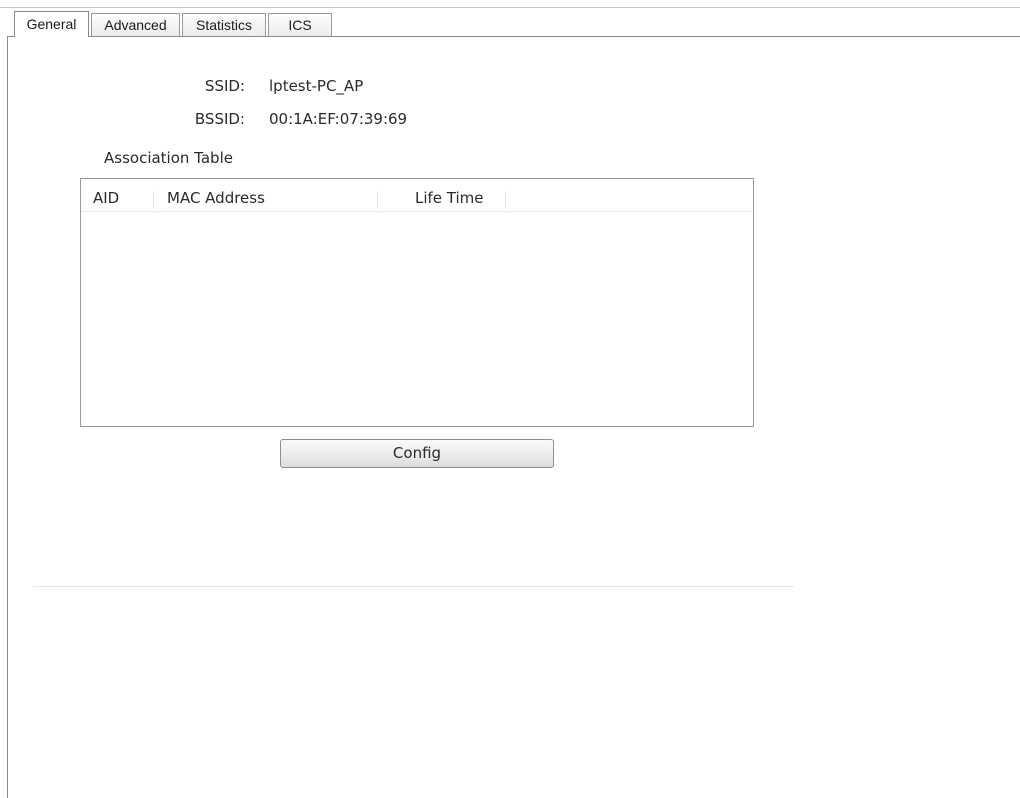 The width and height of the screenshot is (1020, 798). Describe the element at coordinates (460, 195) in the screenshot. I see `column-header-life-time: Life Time` at that location.